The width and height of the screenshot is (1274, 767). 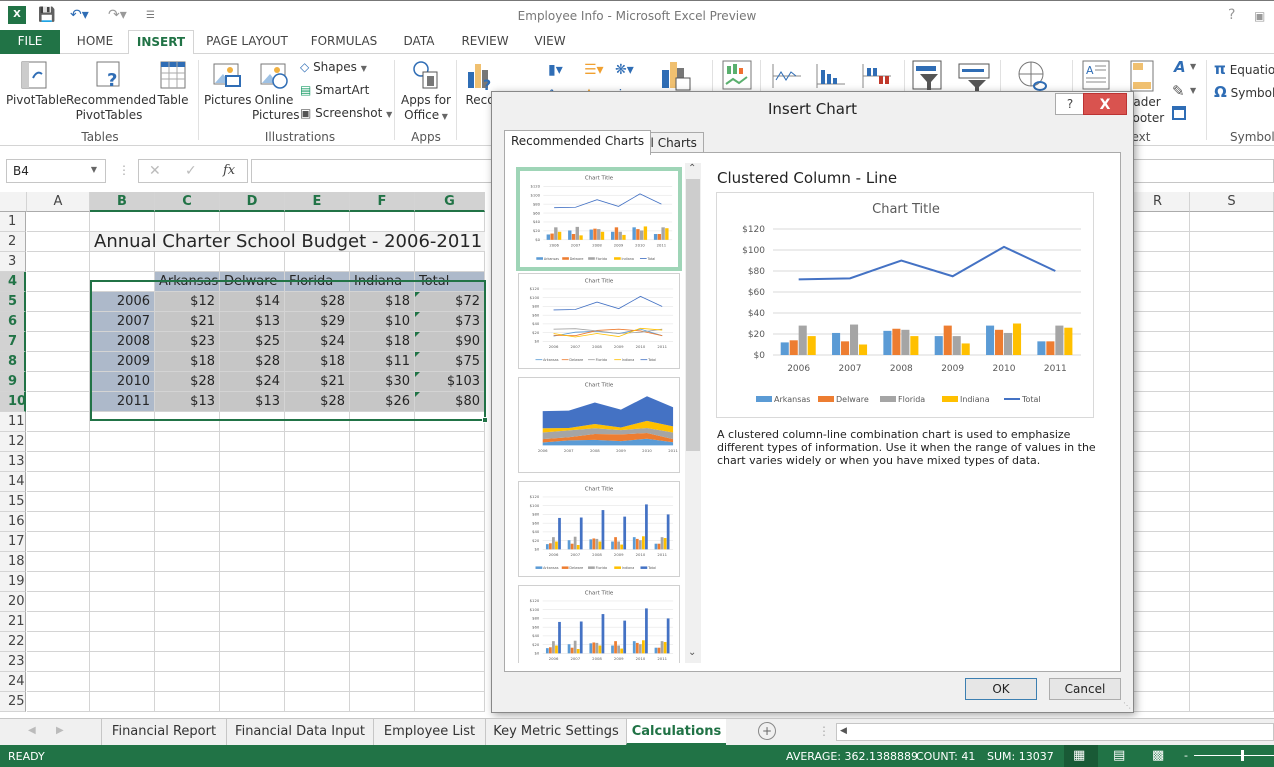 What do you see at coordinates (1158, 755) in the screenshot?
I see `page-break-preview-icon: ▩` at bounding box center [1158, 755].